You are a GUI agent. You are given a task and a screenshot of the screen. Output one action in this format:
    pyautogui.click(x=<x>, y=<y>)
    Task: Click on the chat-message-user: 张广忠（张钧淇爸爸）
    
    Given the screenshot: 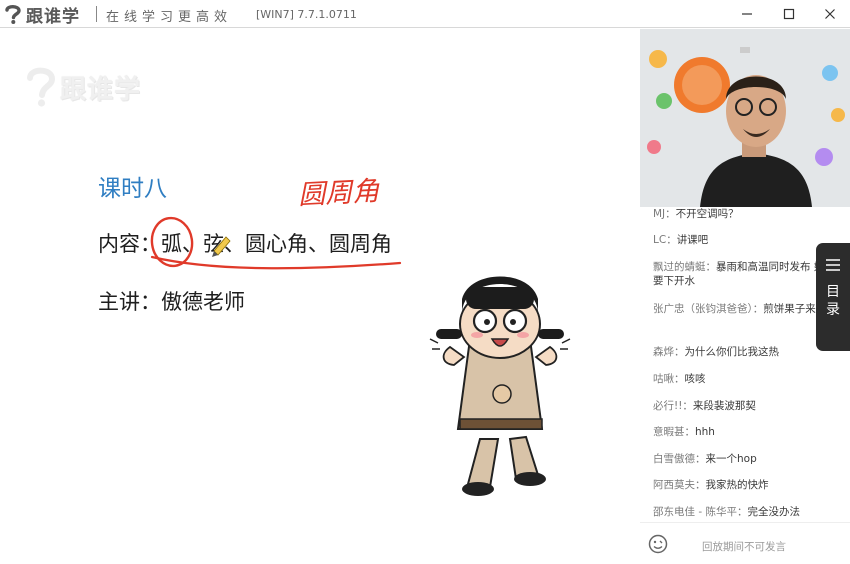 What is the action you would take?
    pyautogui.click(x=703, y=309)
    